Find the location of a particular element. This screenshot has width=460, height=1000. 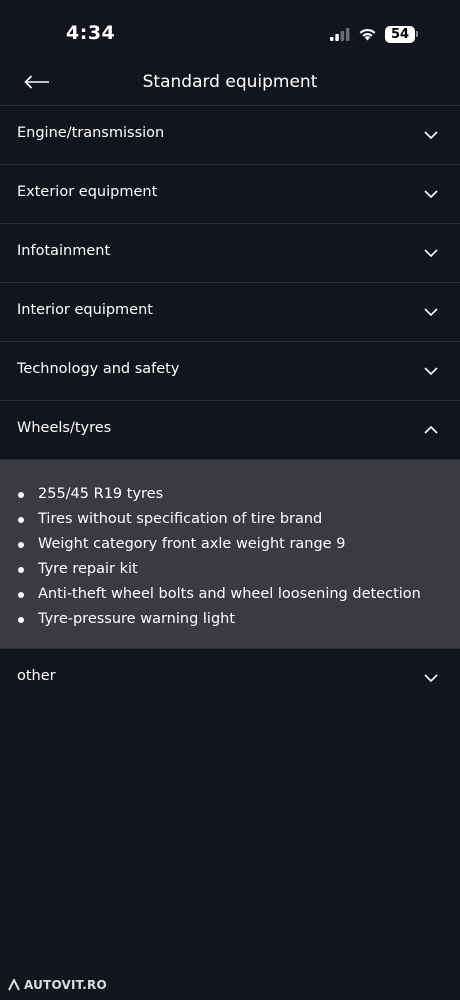

list-item: Tyre-pressure warning light is located at coordinates (230, 619).